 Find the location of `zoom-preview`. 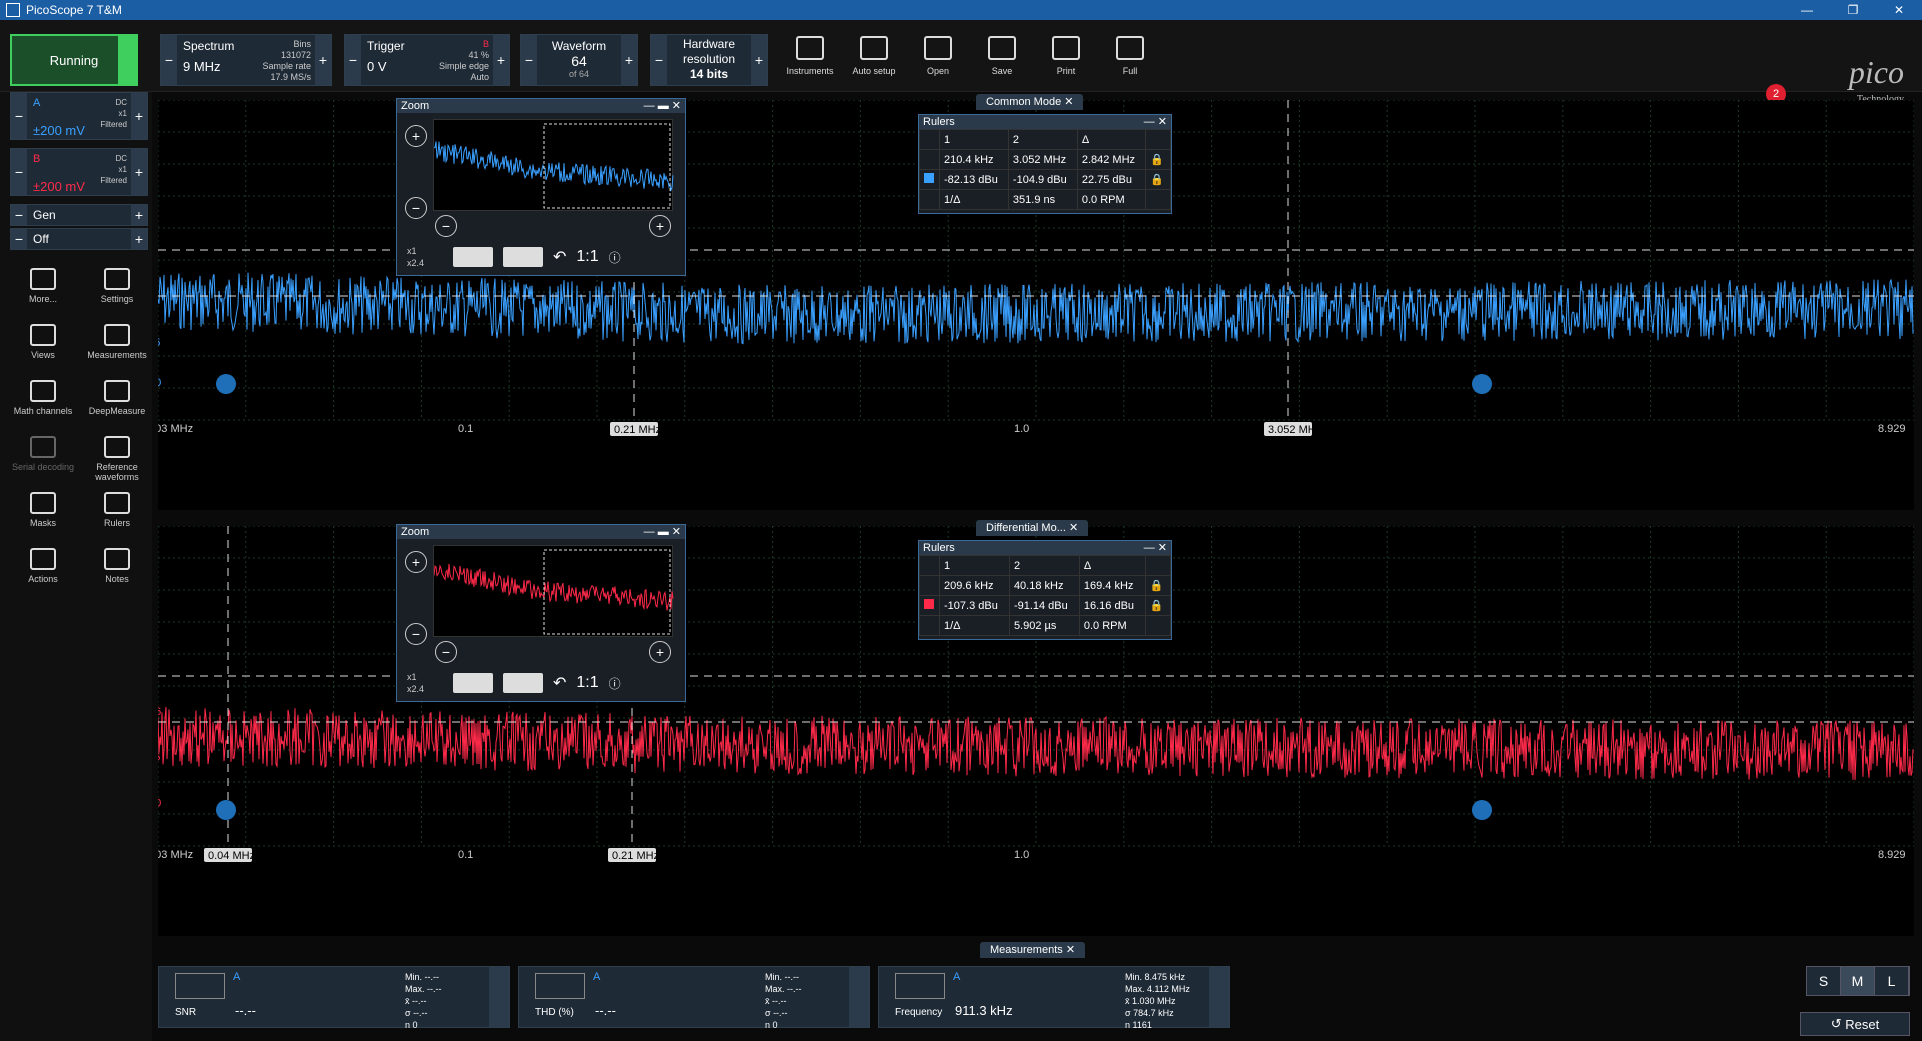

zoom-preview is located at coordinates (553, 165).